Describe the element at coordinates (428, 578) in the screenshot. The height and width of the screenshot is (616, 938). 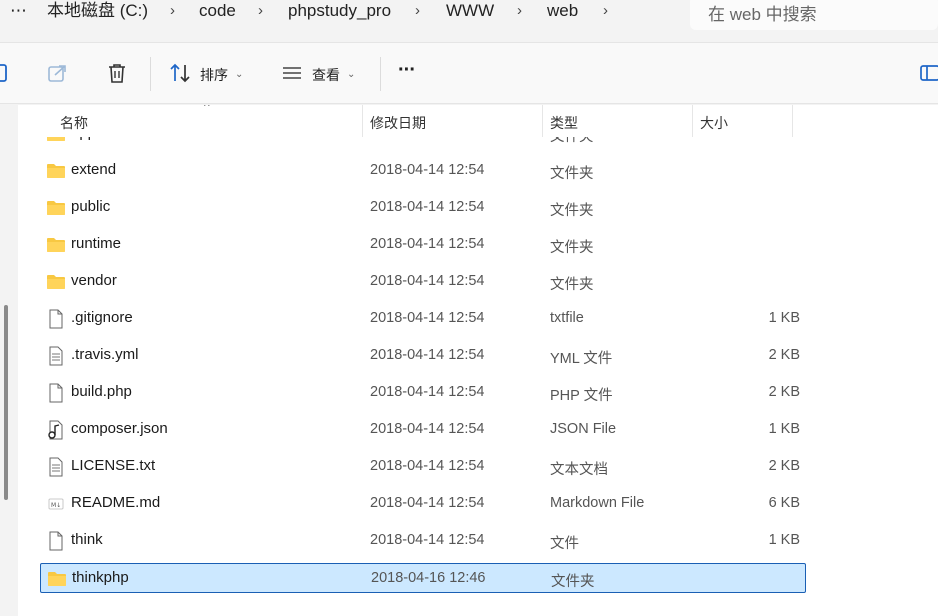
I see `file-modified-date: 2018-04-16 12:46` at that location.